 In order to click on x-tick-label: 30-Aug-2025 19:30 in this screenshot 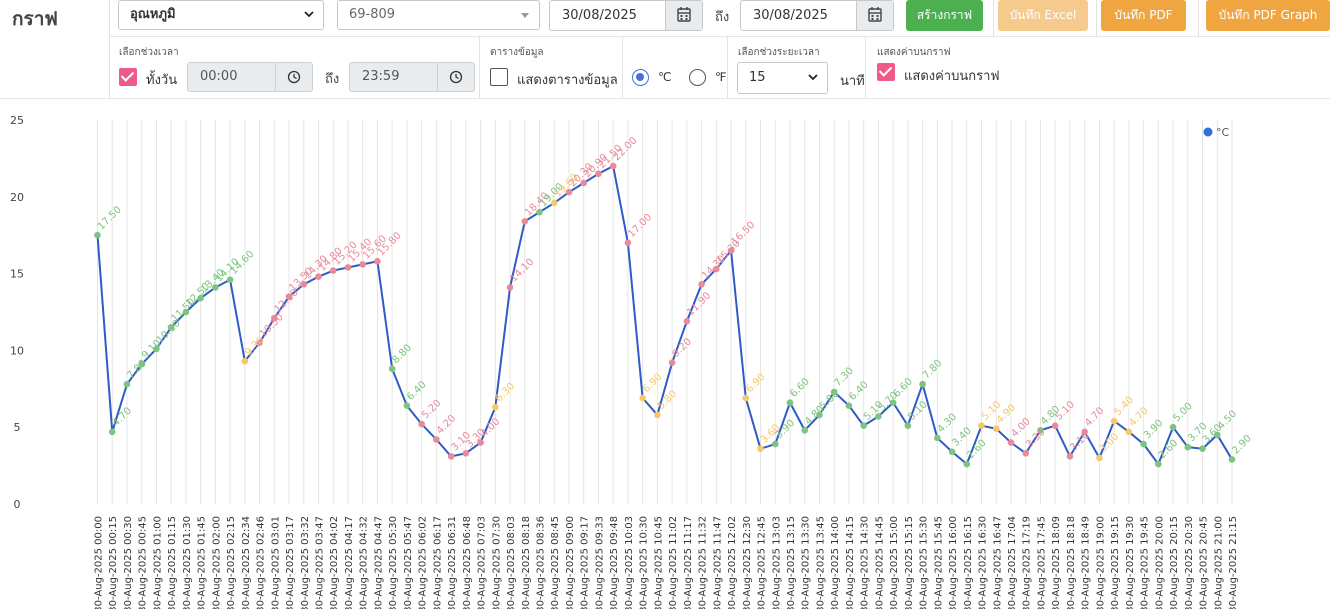, I will do `click(1130, 562)`.